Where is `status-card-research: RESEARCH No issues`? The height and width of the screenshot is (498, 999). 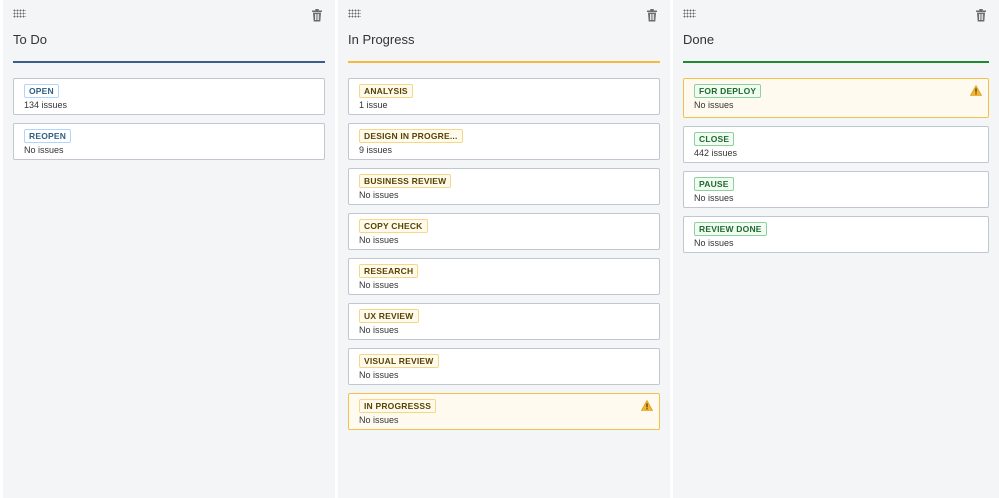 status-card-research: RESEARCH No issues is located at coordinates (504, 276).